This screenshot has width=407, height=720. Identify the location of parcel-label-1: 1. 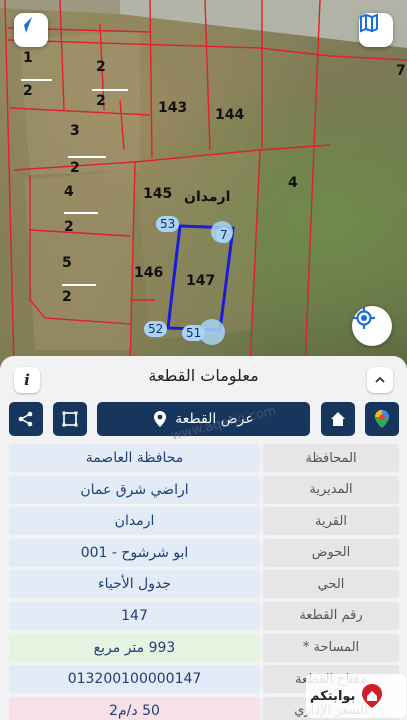
(28, 58).